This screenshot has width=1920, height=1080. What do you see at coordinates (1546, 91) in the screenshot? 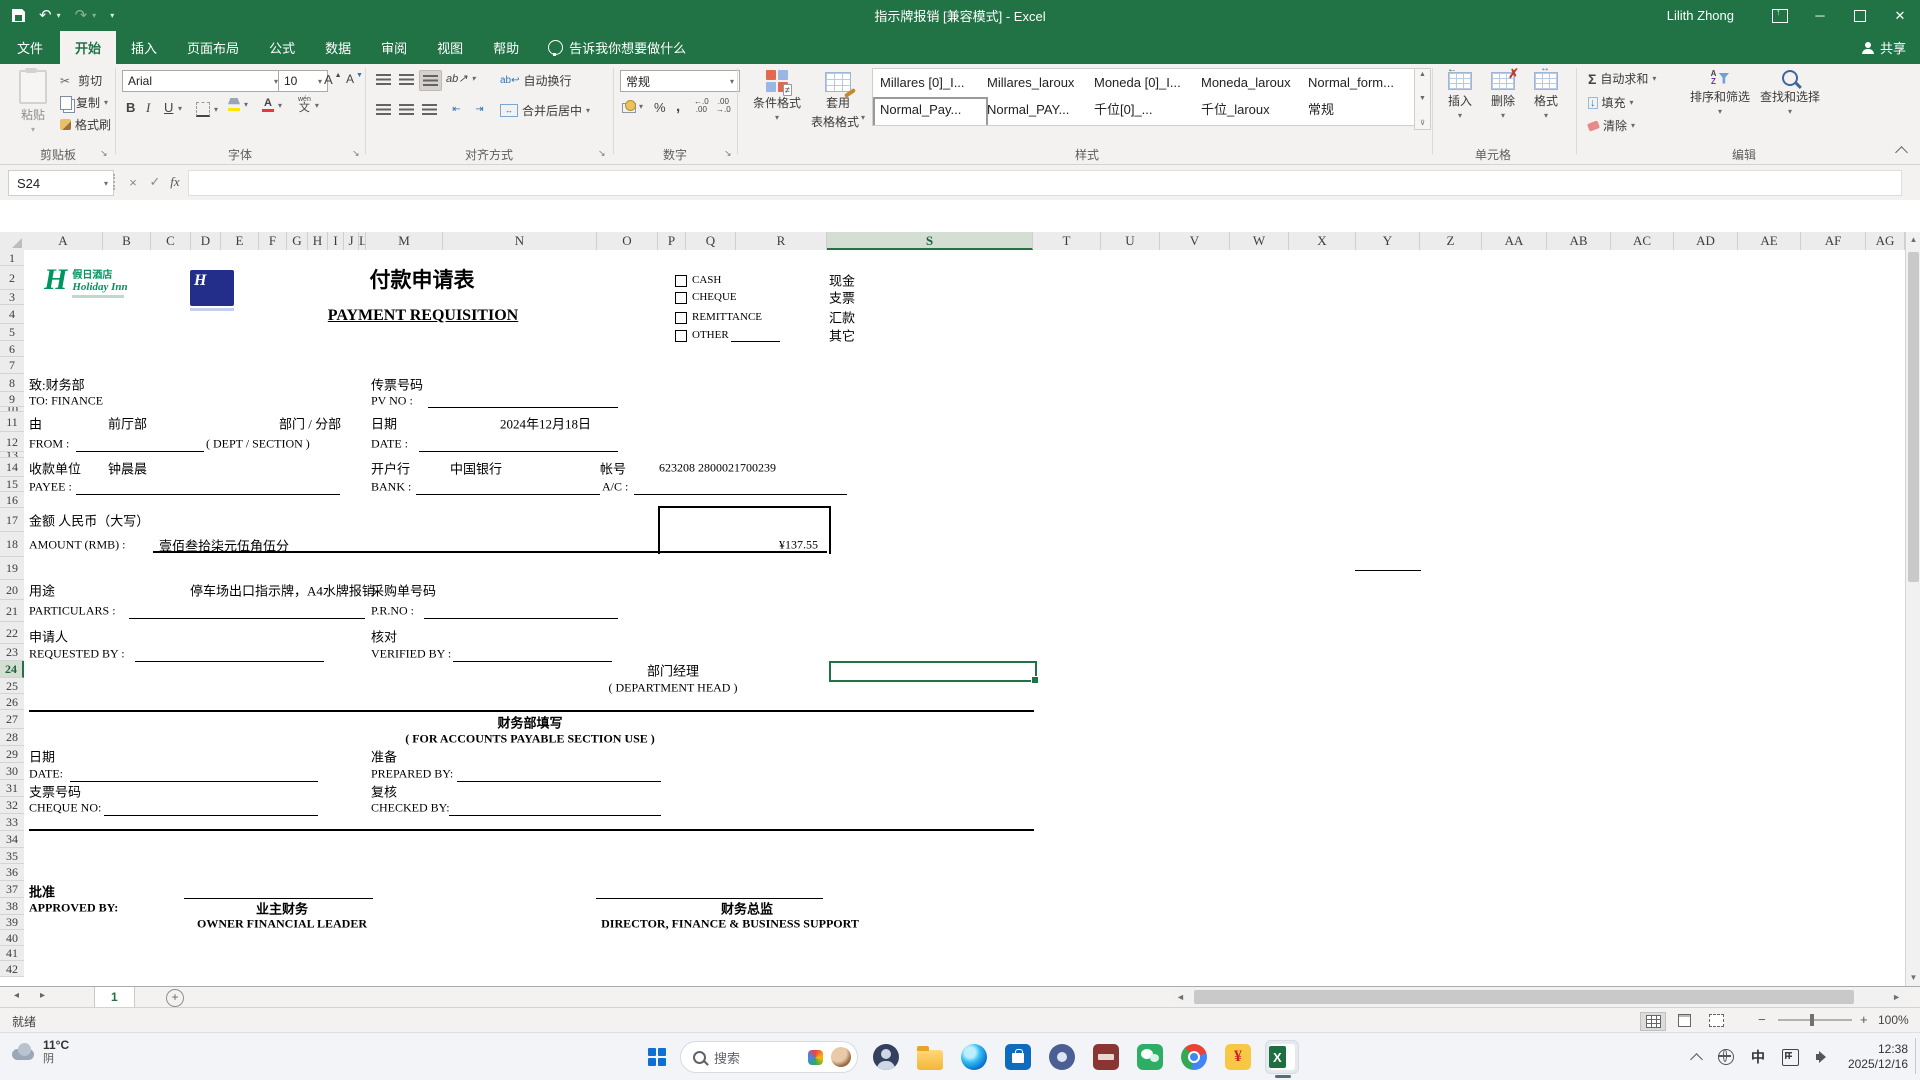
I see `format-cells-button: 格式▾` at bounding box center [1546, 91].